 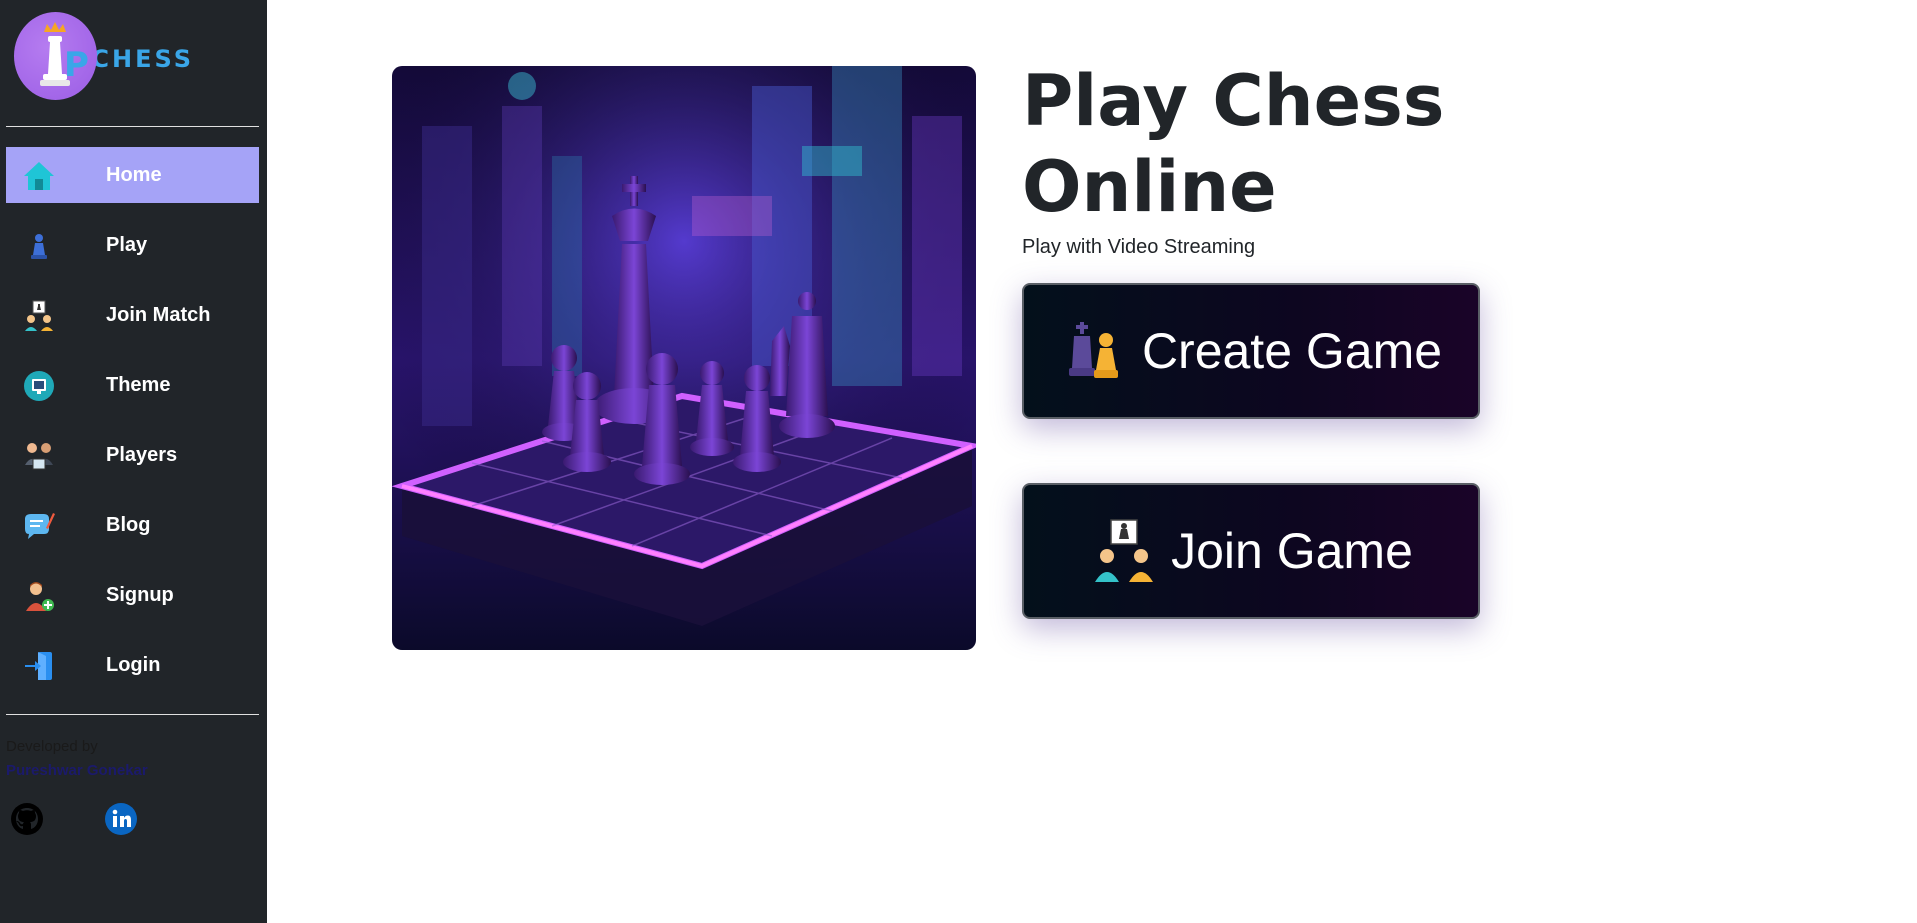 I want to click on home-icon, so click(x=39, y=176).